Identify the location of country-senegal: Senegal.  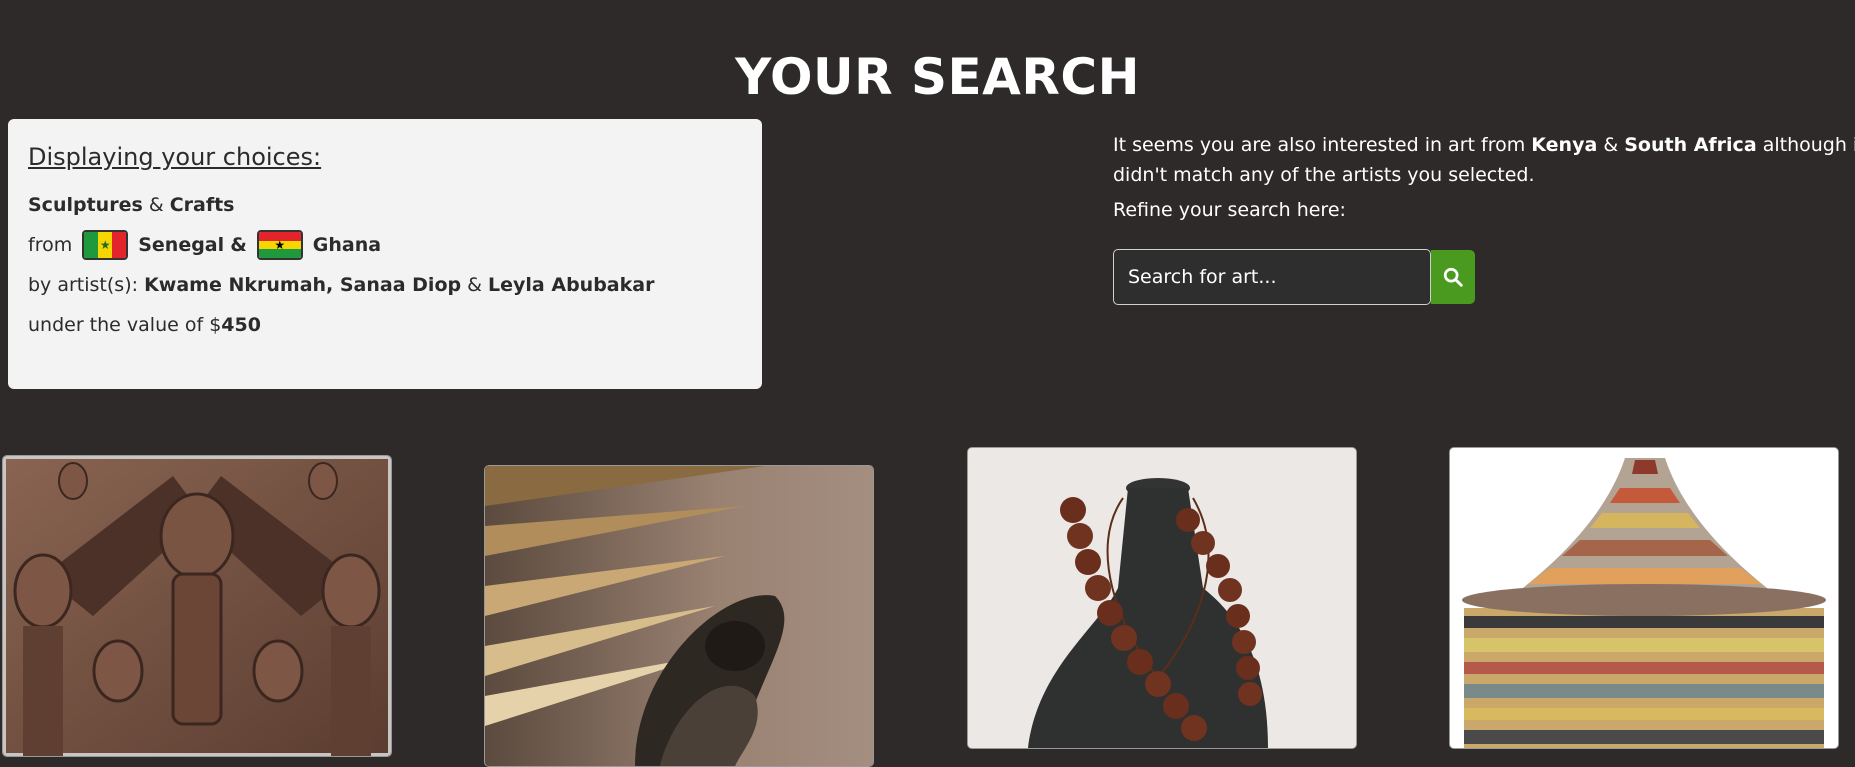
(181, 245).